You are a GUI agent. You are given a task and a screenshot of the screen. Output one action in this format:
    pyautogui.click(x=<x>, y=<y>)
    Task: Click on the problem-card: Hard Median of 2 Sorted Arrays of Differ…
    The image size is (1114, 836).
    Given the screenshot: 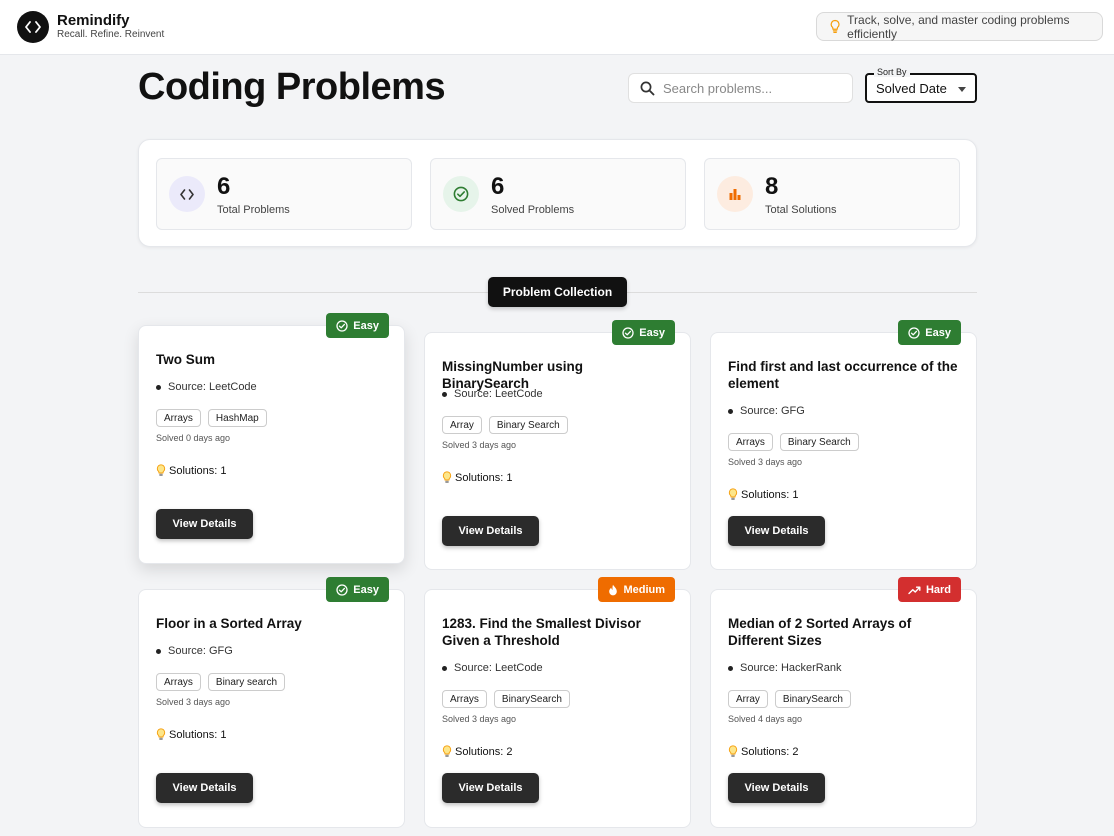 What is the action you would take?
    pyautogui.click(x=843, y=702)
    